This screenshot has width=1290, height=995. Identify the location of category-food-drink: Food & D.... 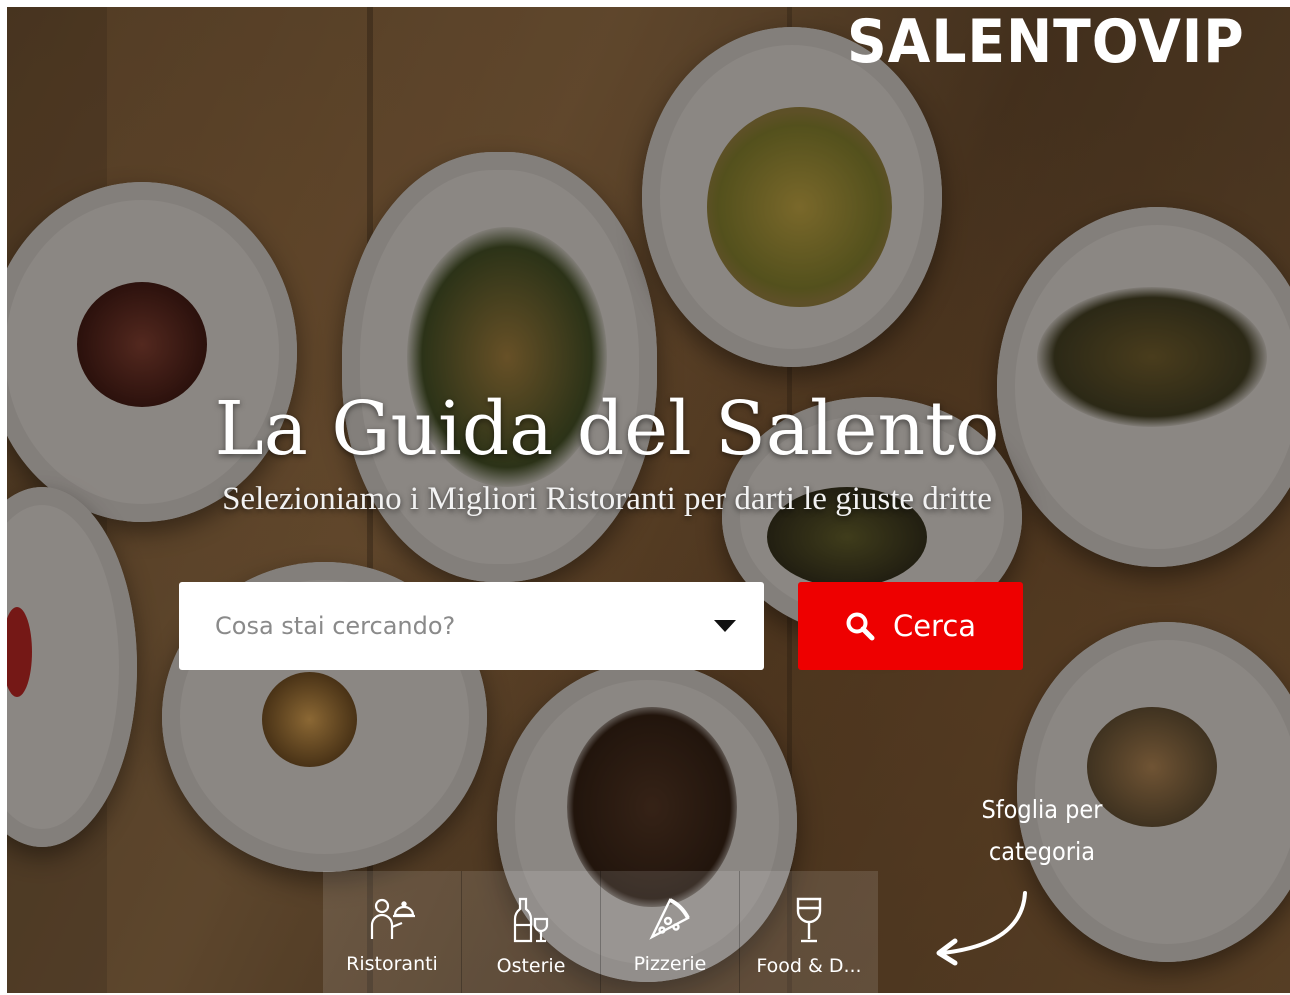
(809, 932).